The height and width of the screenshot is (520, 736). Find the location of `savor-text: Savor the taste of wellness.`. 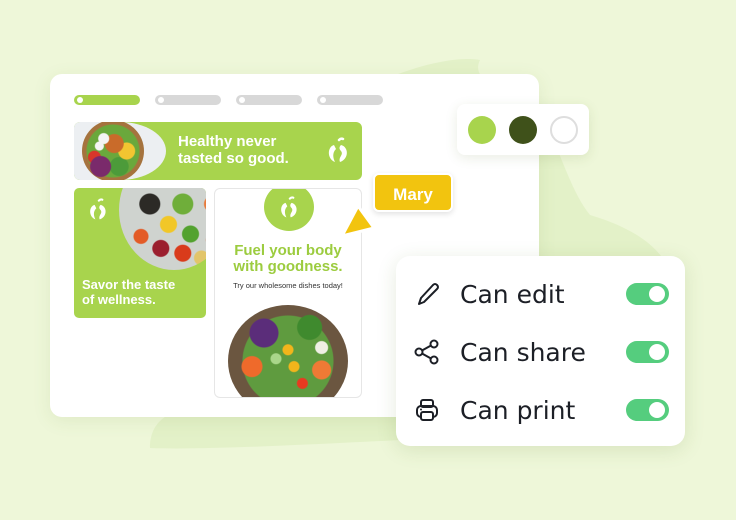

savor-text: Savor the taste of wellness. is located at coordinates (129, 292).